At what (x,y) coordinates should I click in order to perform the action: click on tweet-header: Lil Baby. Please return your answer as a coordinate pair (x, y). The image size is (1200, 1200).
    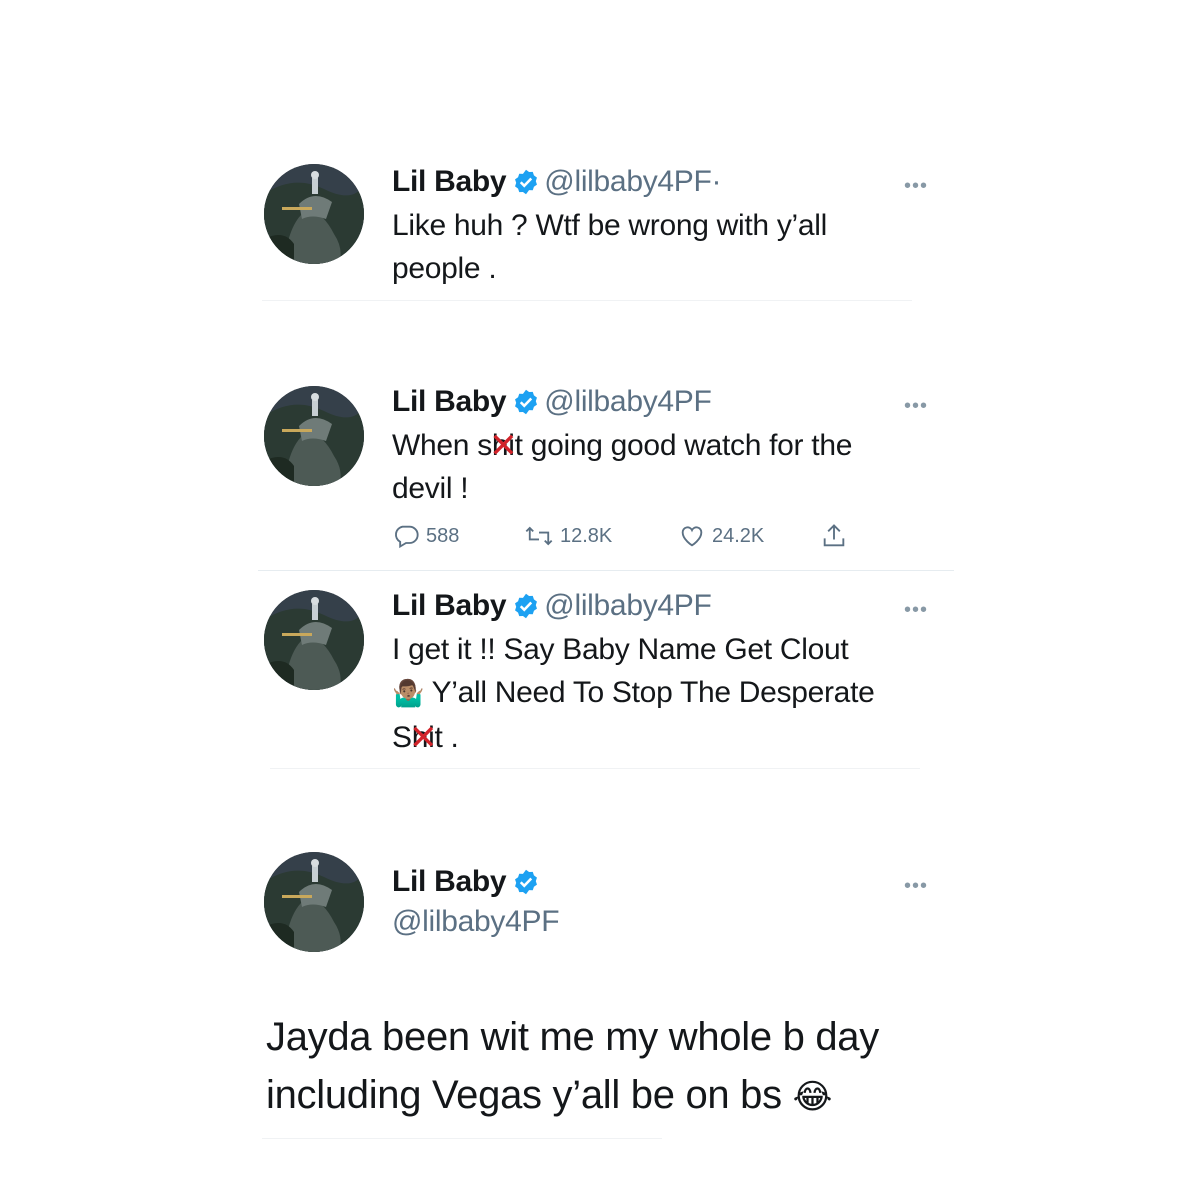
    Looking at the image, I should click on (468, 884).